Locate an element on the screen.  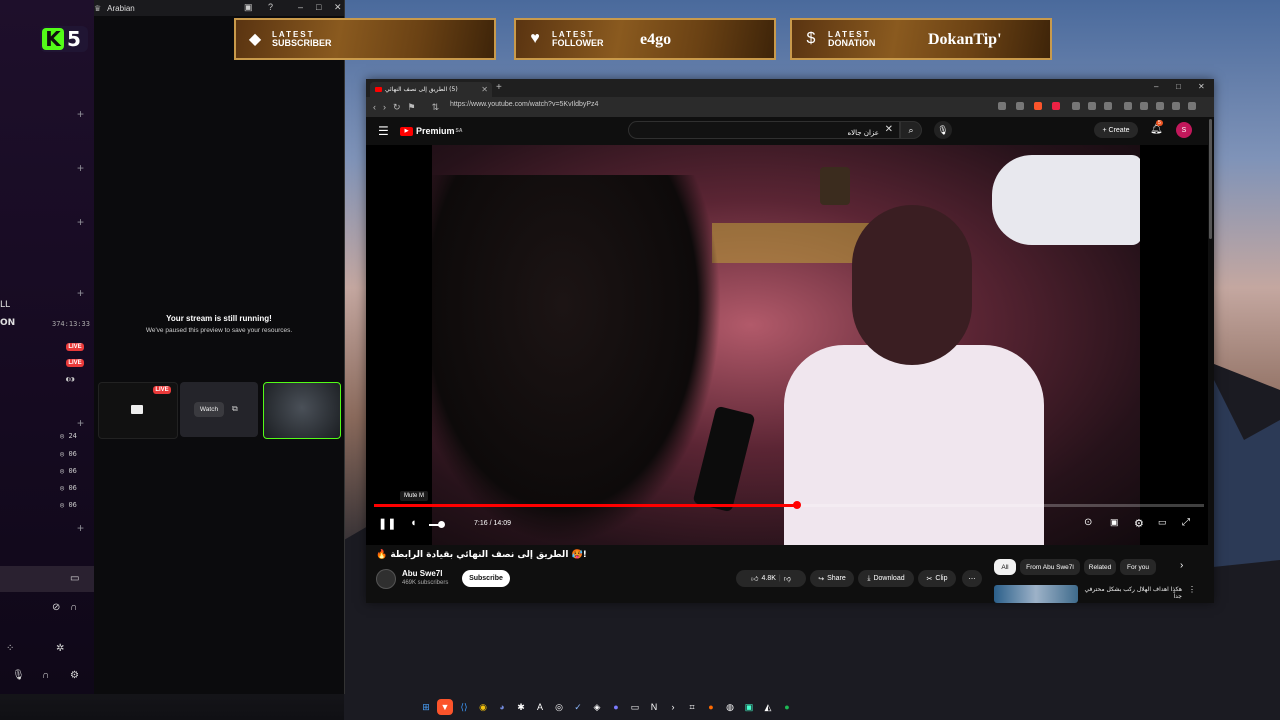
more-actions-button: ⋯ is located at coordinates (972, 578).